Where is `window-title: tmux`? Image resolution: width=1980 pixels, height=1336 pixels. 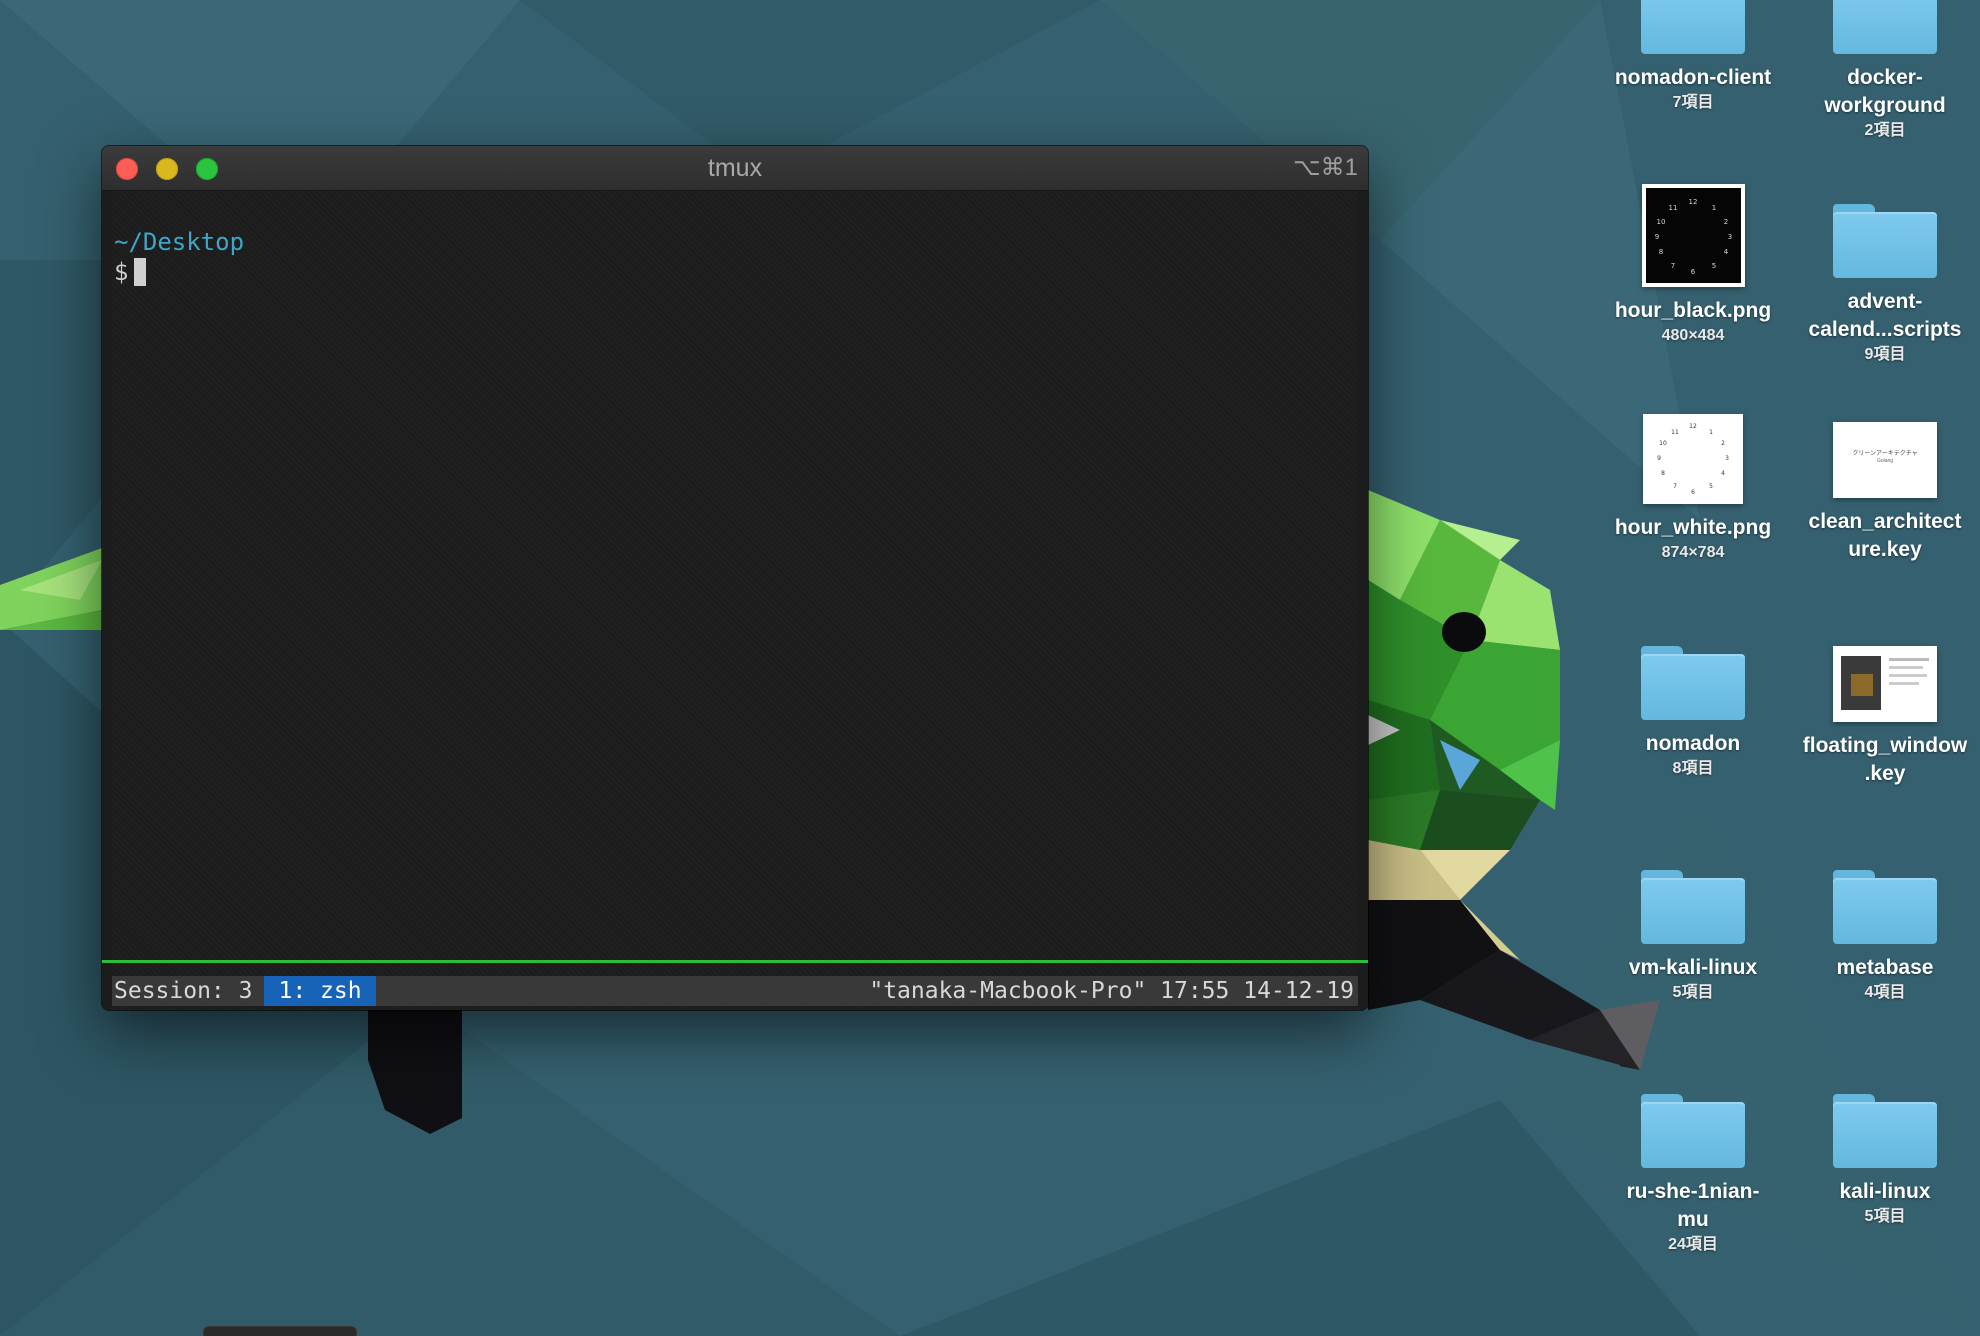 window-title: tmux is located at coordinates (735, 168).